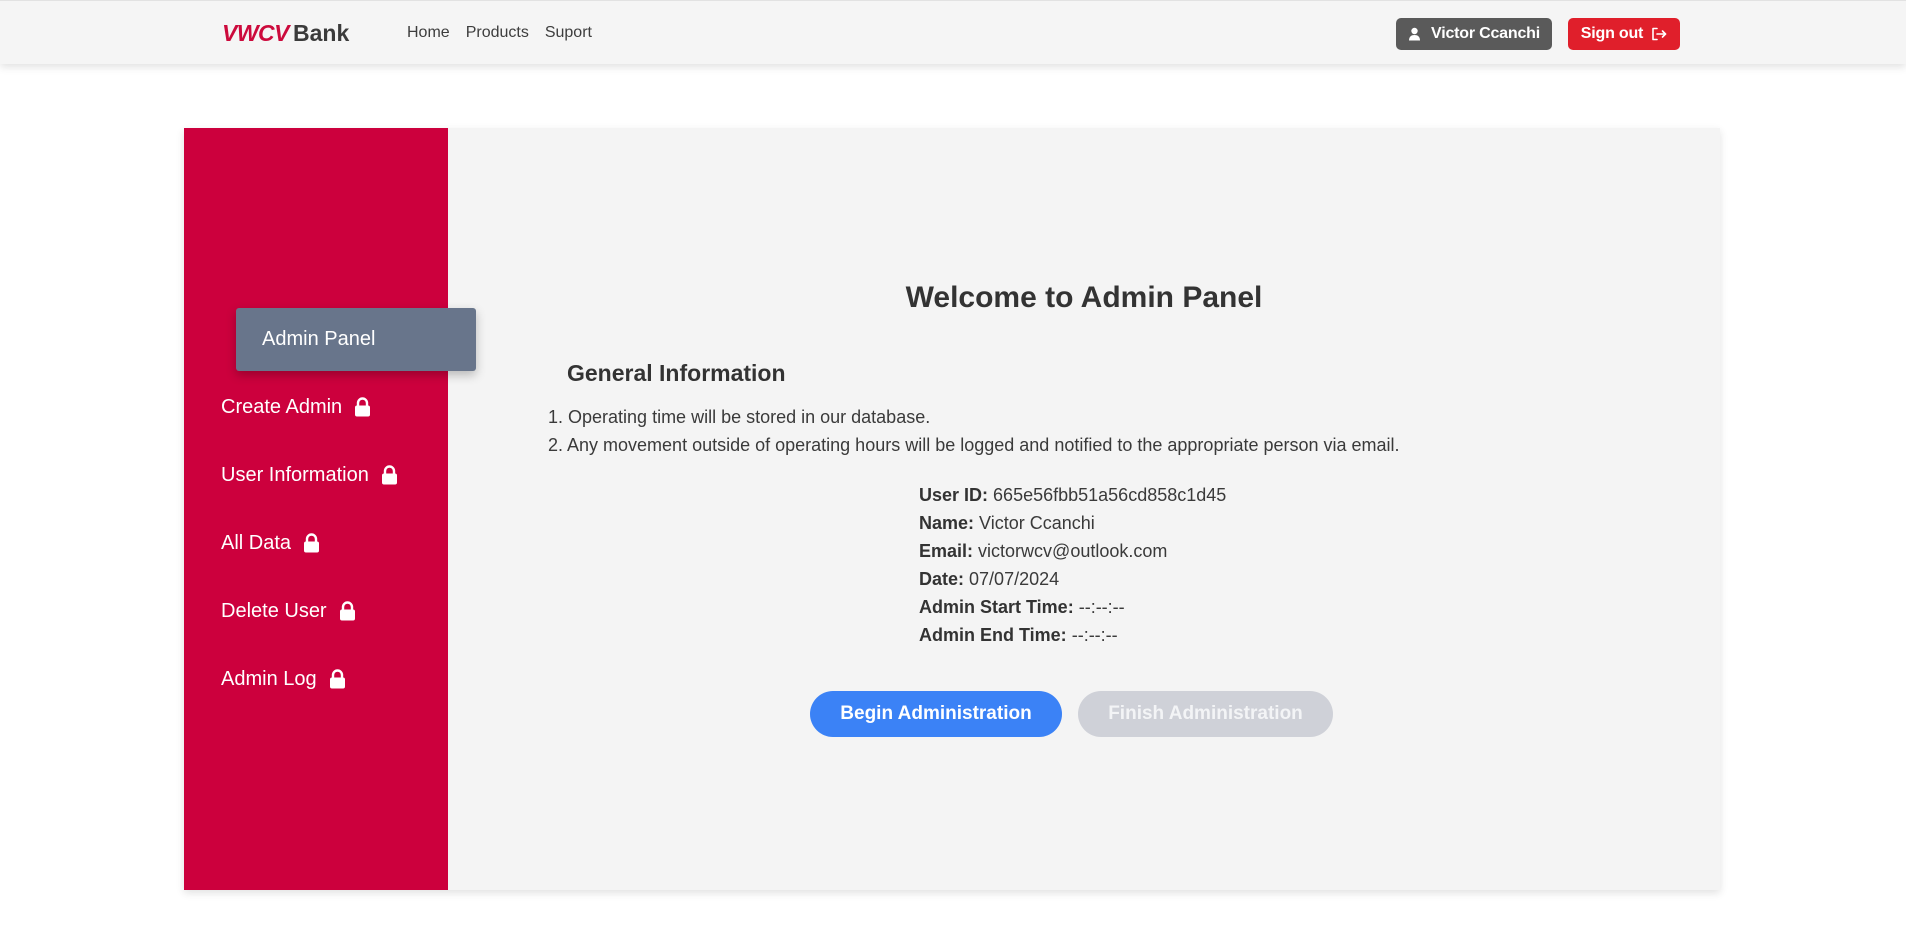 The image size is (1906, 950). Describe the element at coordinates (954, 495) in the screenshot. I see `detail-label: User ID:` at that location.